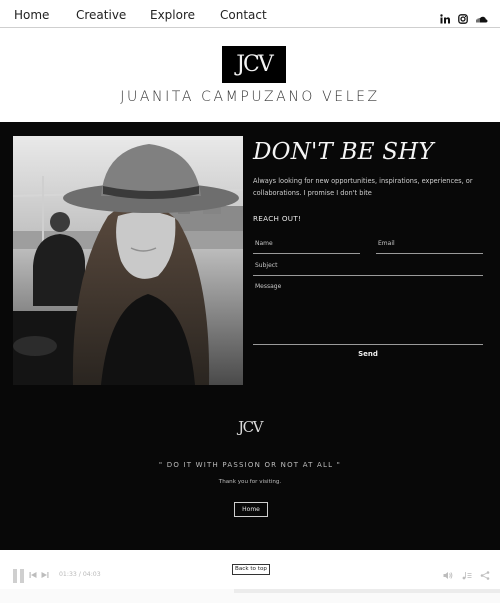 The image size is (500, 603). Describe the element at coordinates (429, 247) in the screenshot. I see `email-field: Email` at that location.